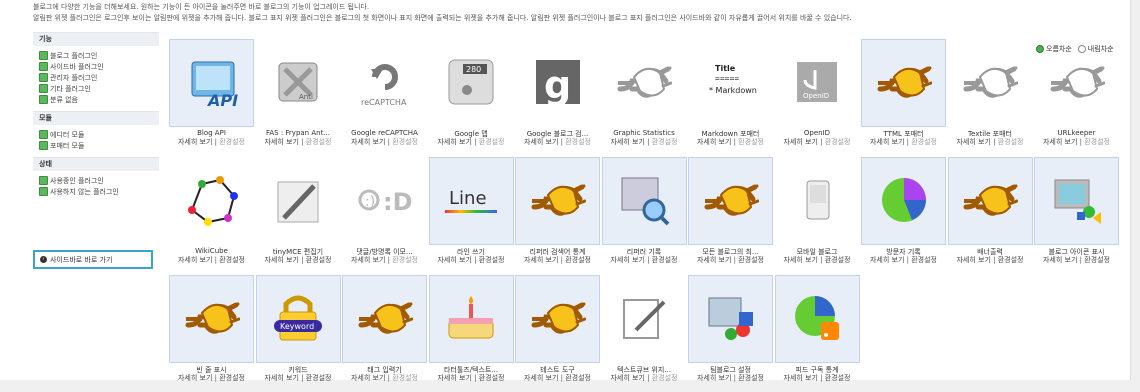 The height and width of the screenshot is (392, 1140). Describe the element at coordinates (93, 259) in the screenshot. I see `jump-to-sidebar-button: › 사이드바로 바로 가기` at that location.